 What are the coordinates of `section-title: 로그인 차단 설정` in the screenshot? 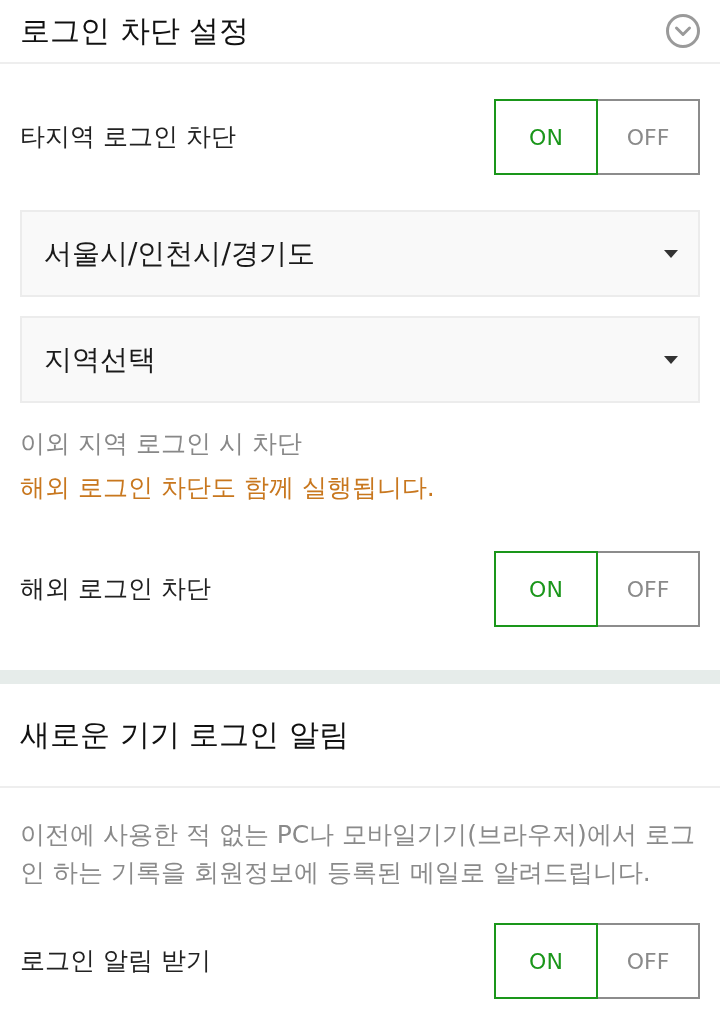 It's located at (135, 31).